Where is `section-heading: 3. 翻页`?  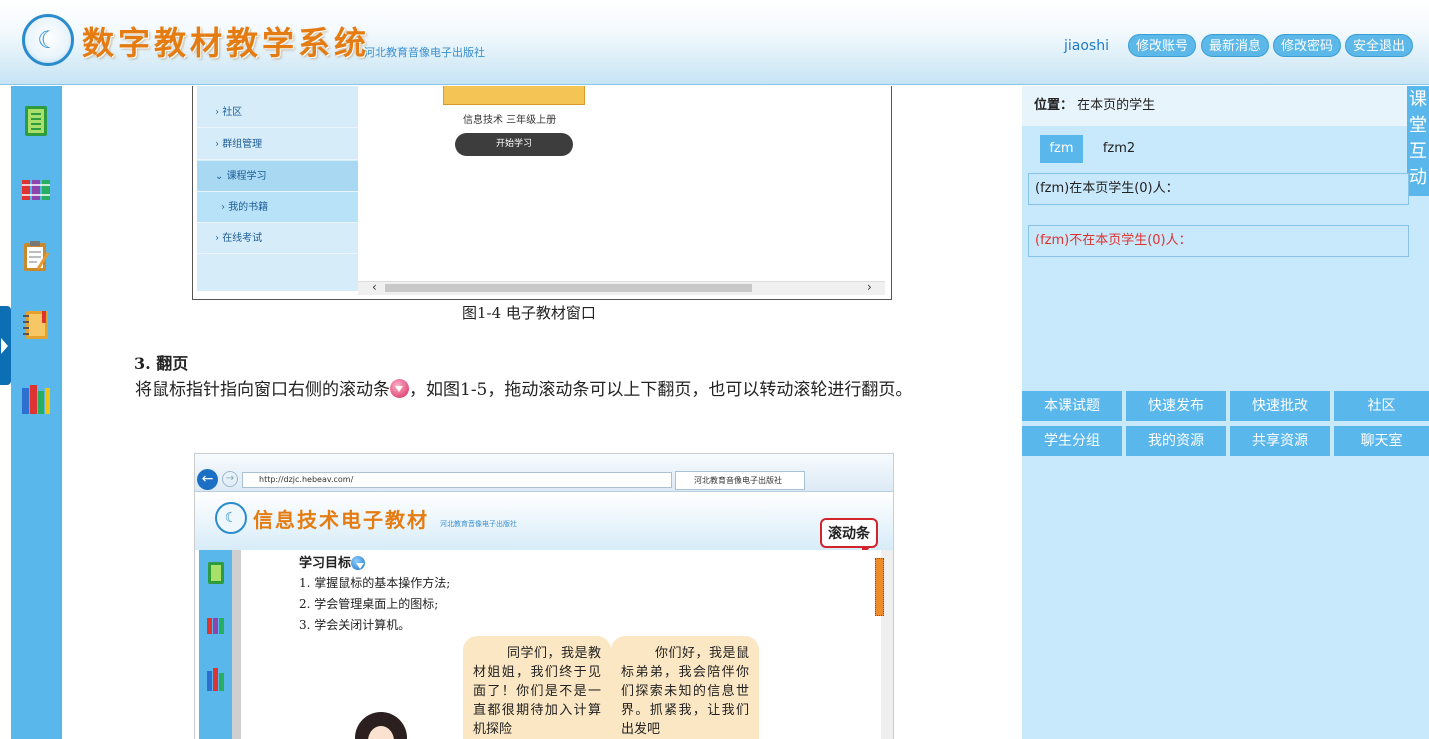
section-heading: 3. 翻页 is located at coordinates (161, 363).